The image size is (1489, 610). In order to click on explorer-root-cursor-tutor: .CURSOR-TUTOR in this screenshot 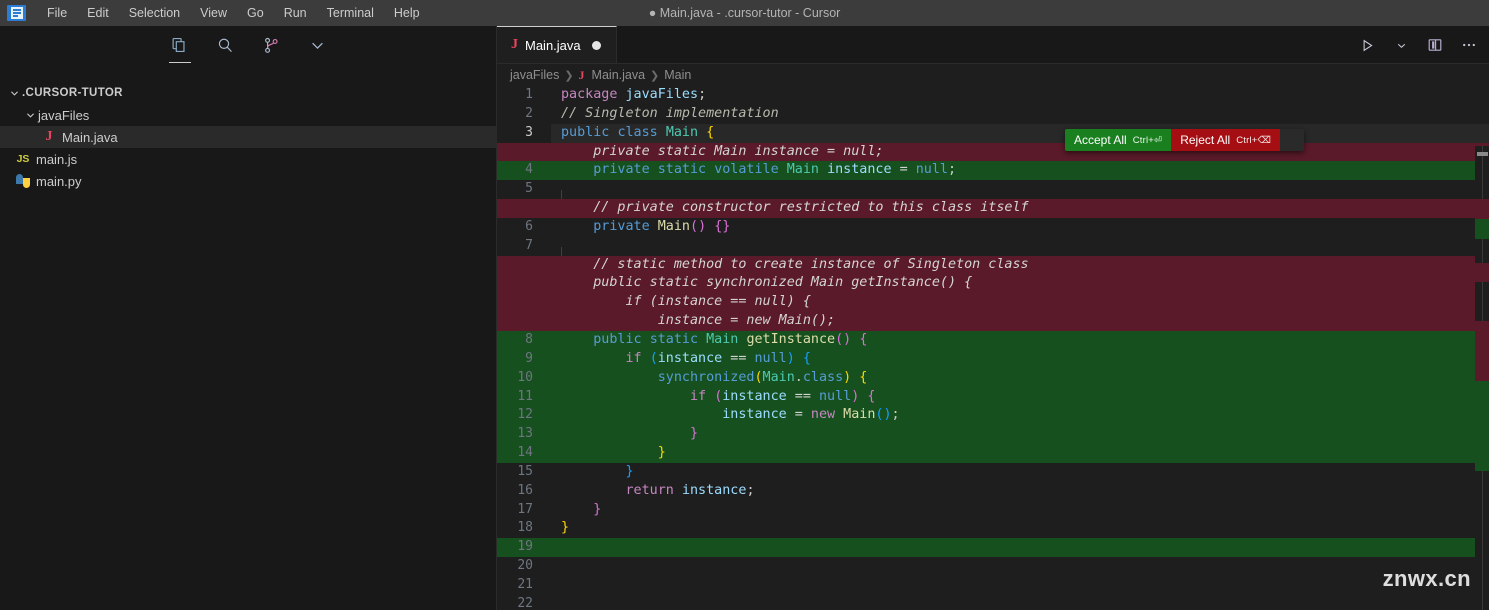, I will do `click(248, 93)`.